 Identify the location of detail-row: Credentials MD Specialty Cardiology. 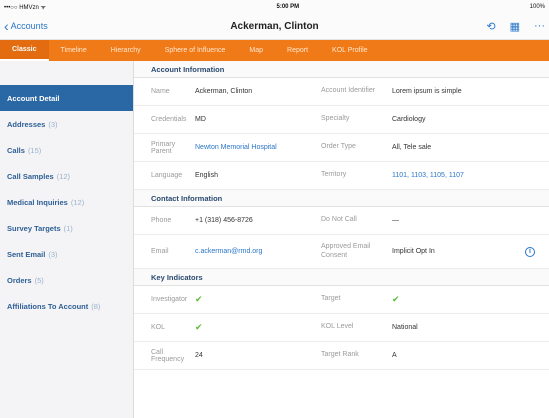
(341, 120).